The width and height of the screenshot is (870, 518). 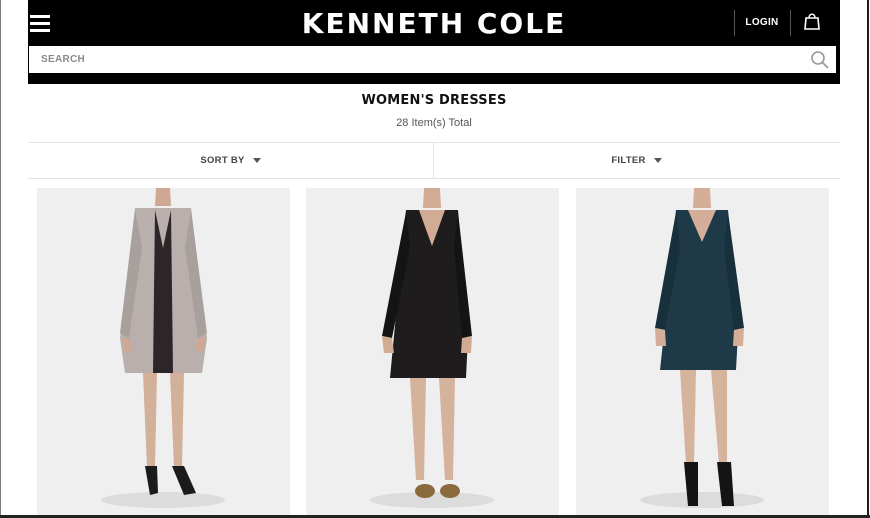 I want to click on product-image-teal-dress, so click(x=702, y=348).